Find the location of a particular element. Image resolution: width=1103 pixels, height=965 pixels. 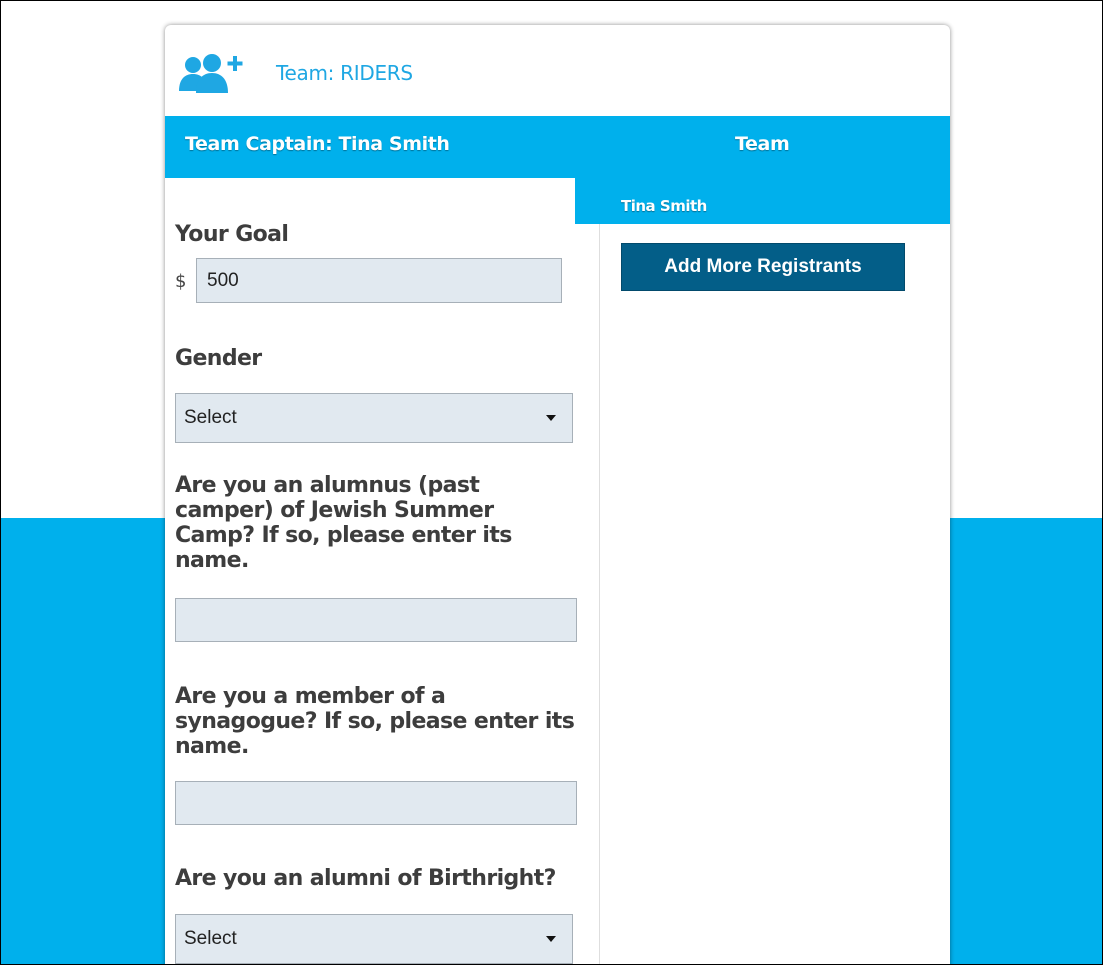

team-column-heading: Team is located at coordinates (762, 144).